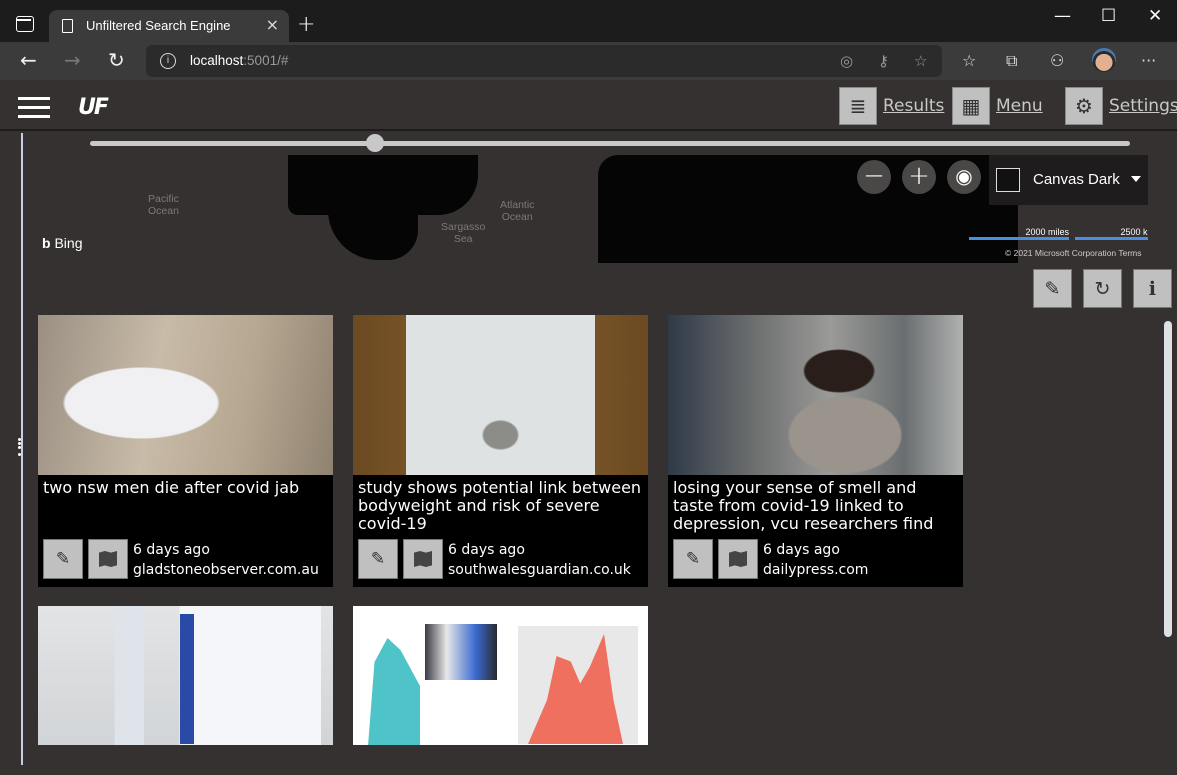 Image resolution: width=1177 pixels, height=775 pixels. I want to click on share-icon: ⚇, so click(1057, 60).